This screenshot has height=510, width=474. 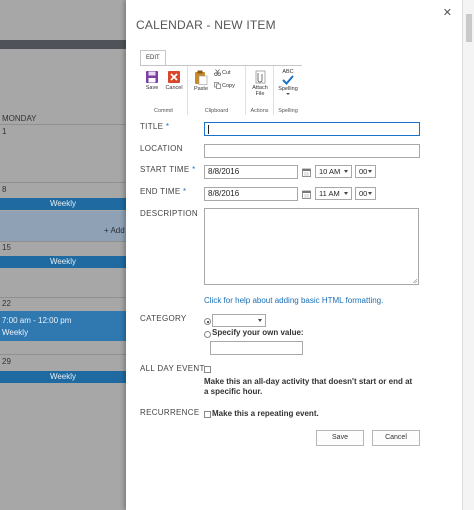 What do you see at coordinates (312, 129) in the screenshot?
I see `title-input` at bounding box center [312, 129].